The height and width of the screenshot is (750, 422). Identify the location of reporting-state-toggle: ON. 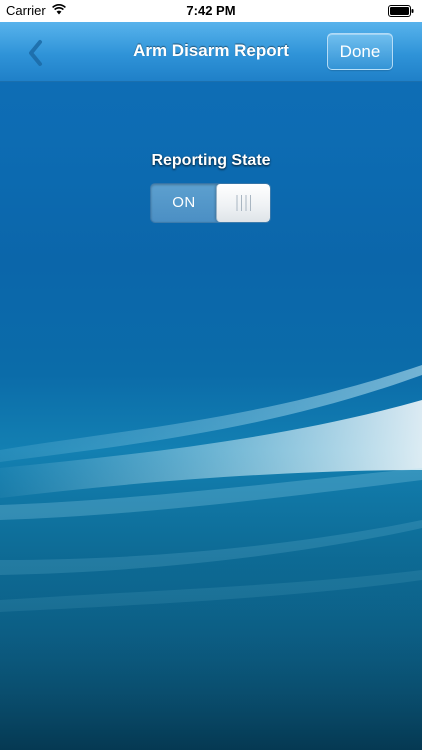
(210, 203).